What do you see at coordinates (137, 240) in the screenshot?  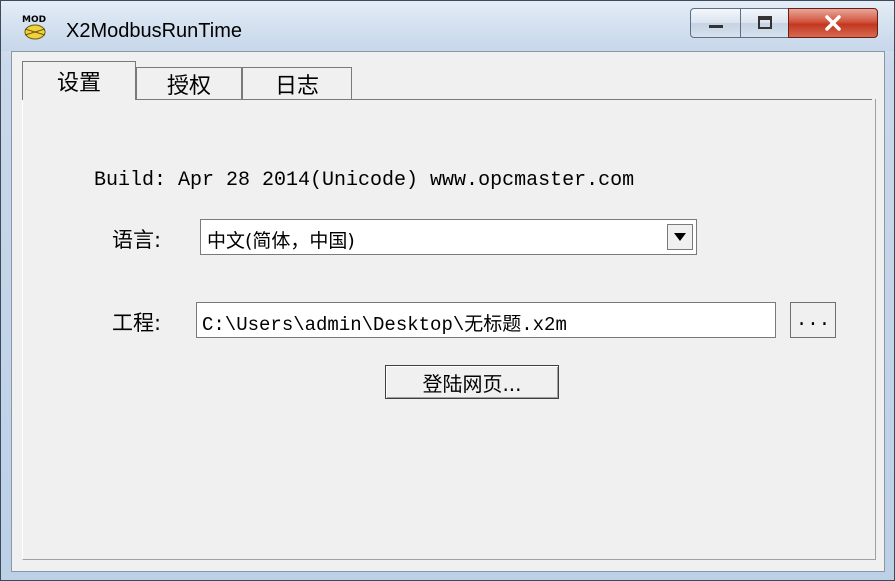 I see `language-label: 语言:` at bounding box center [137, 240].